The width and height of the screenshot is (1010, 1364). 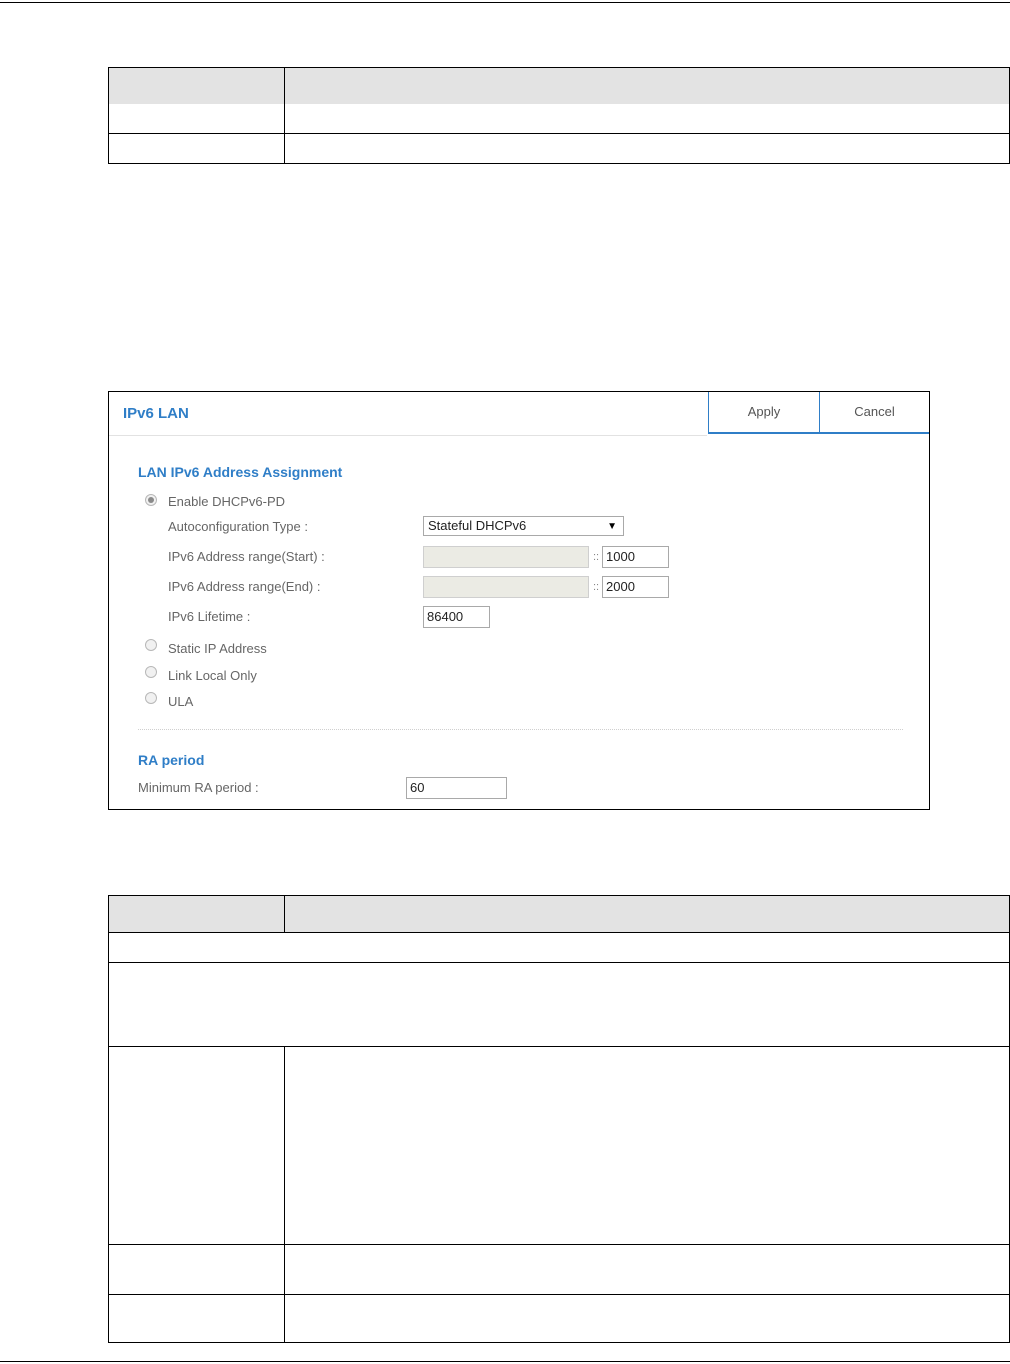 I want to click on section-title-ra-period: RA period, so click(x=171, y=760).